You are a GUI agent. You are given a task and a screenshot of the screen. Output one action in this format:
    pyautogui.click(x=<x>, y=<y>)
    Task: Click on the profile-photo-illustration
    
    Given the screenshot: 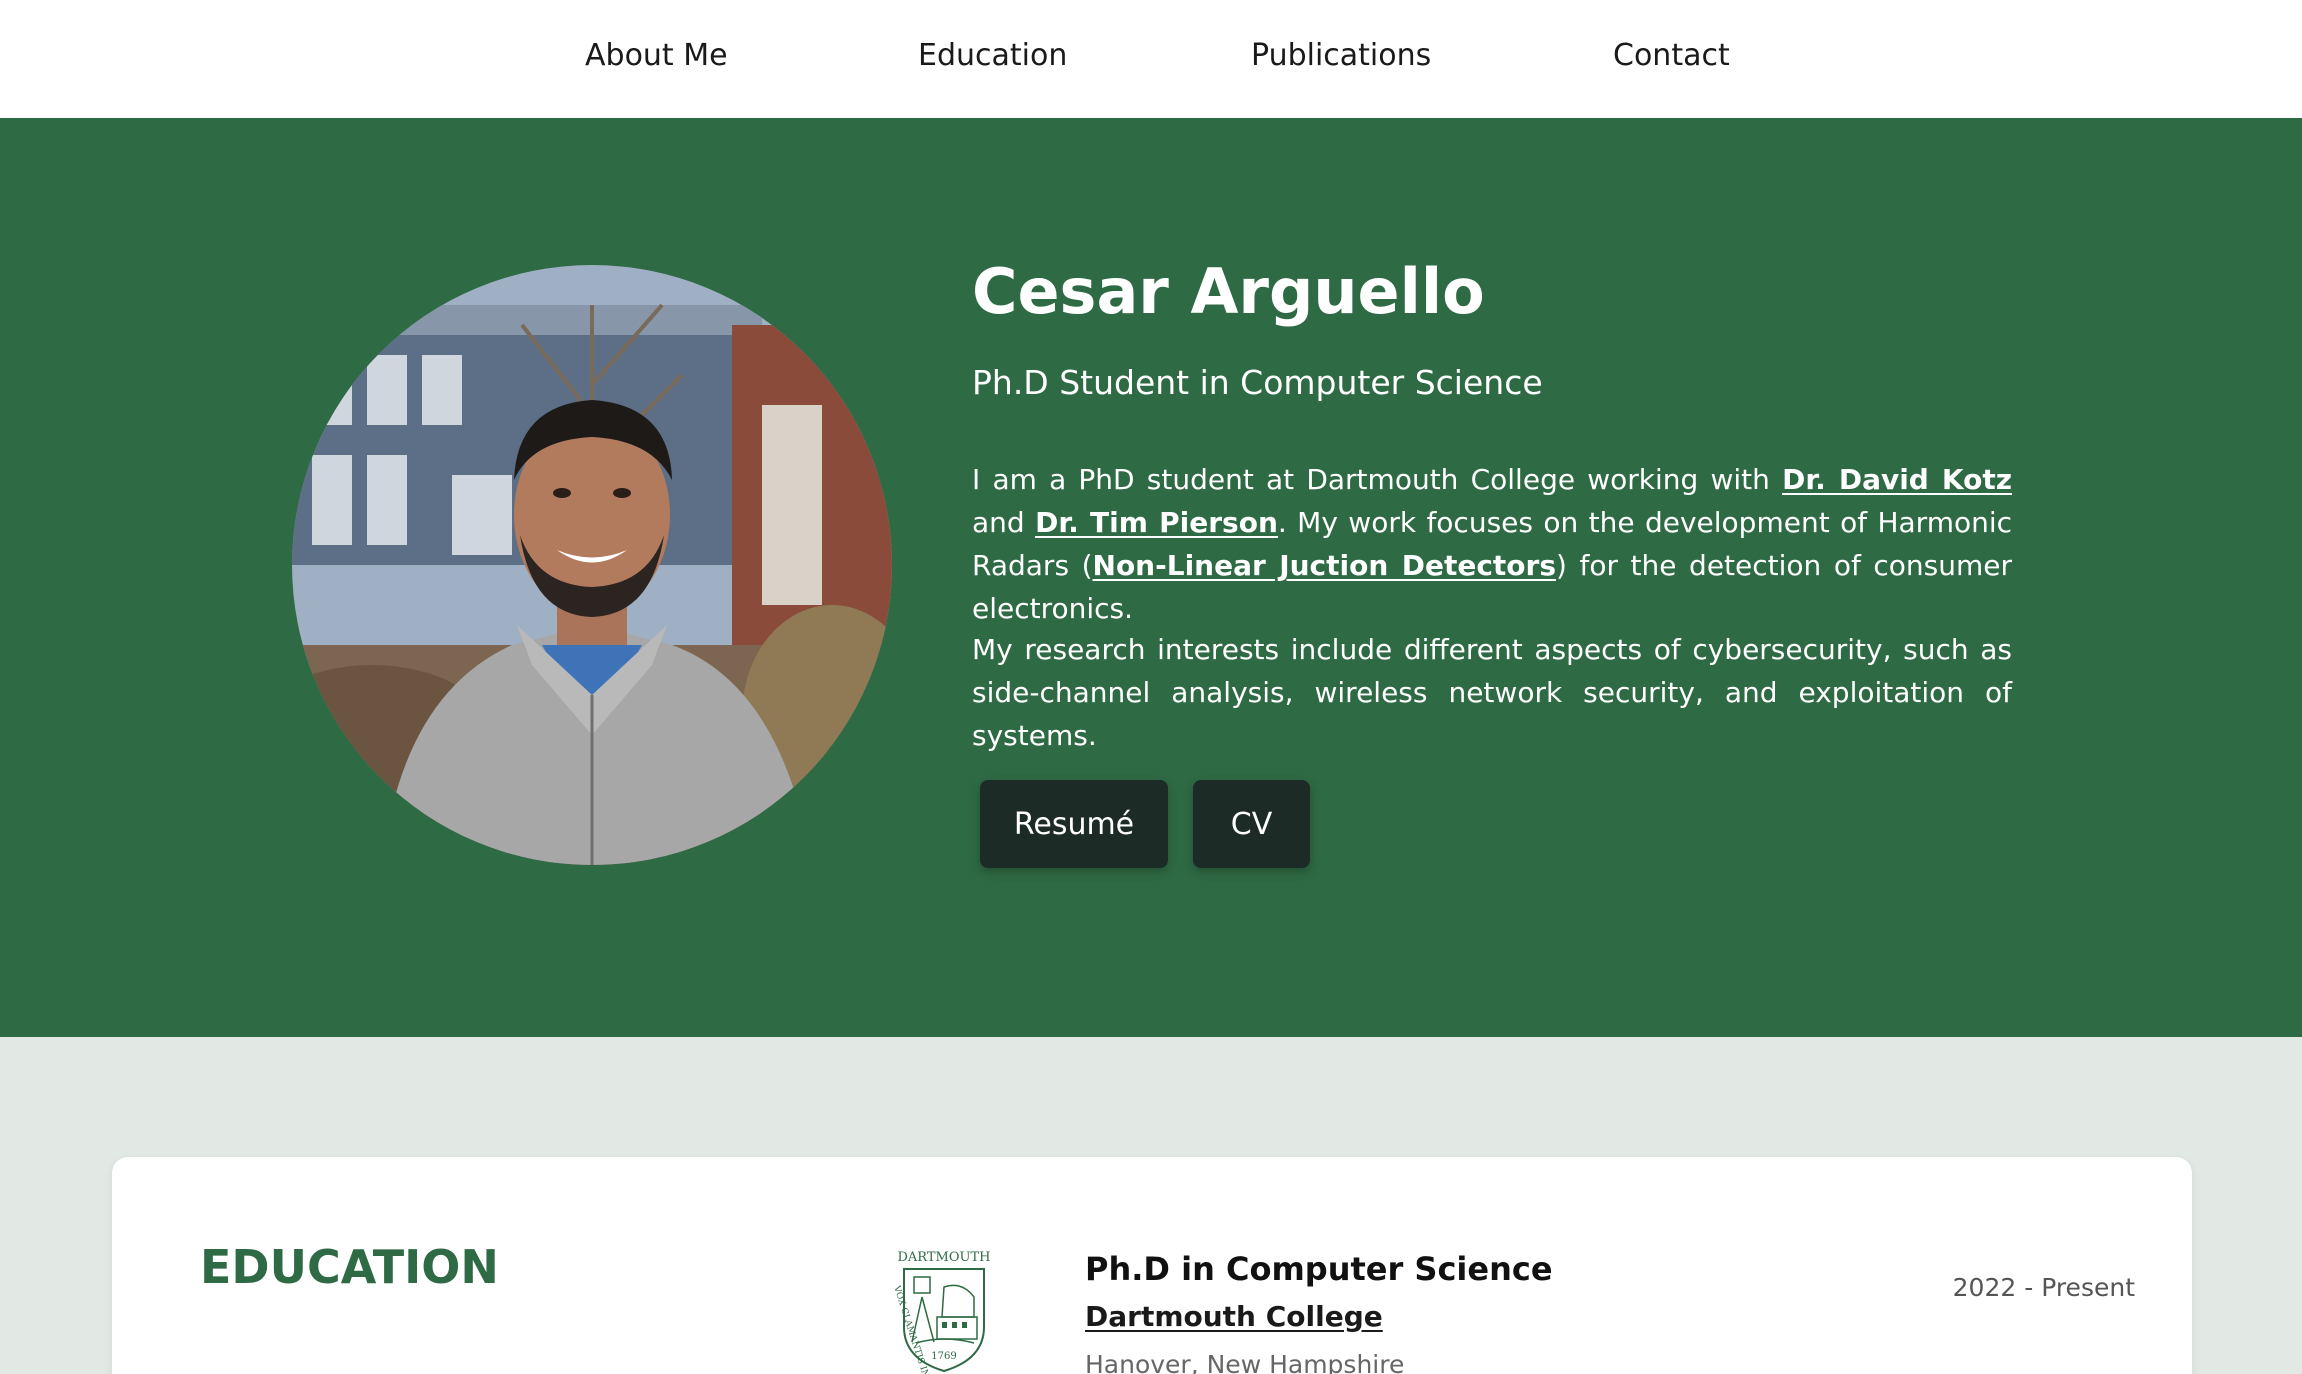 What is the action you would take?
    pyautogui.click(x=592, y=565)
    